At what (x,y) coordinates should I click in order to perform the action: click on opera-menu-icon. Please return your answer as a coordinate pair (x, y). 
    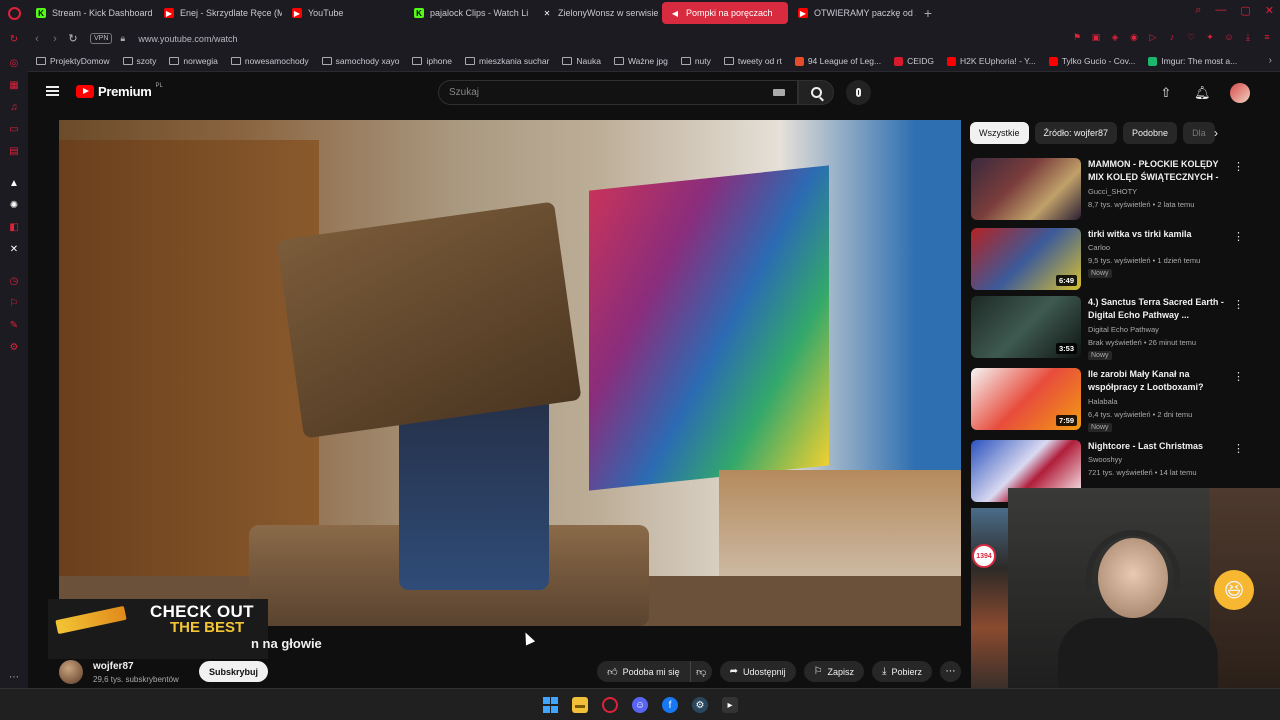
    Looking at the image, I should click on (14, 13).